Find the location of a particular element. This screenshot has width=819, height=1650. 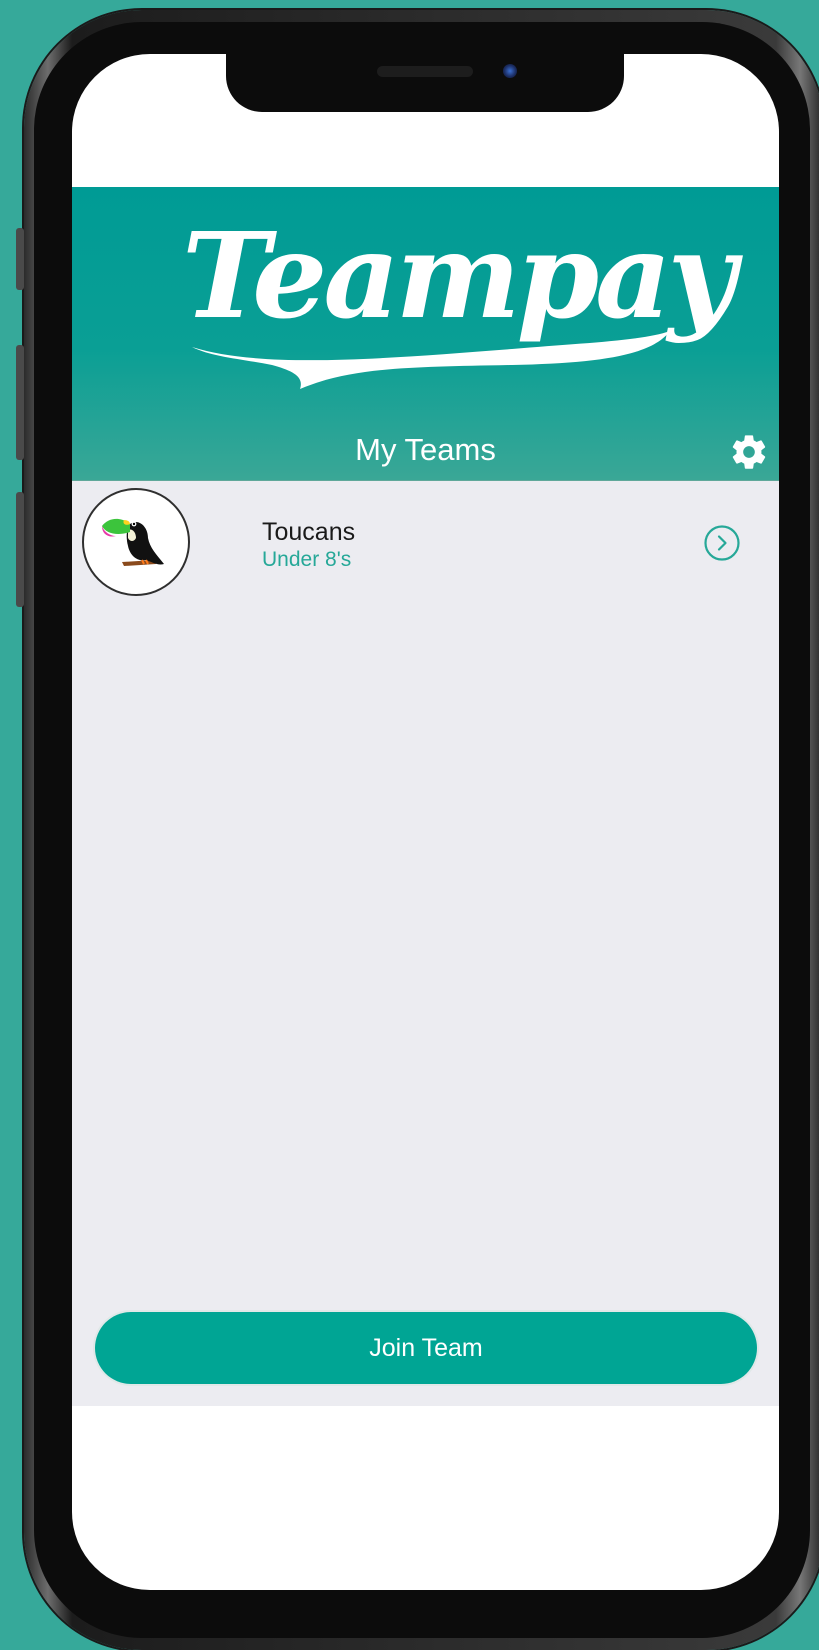

phone-notch is located at coordinates (425, 83).